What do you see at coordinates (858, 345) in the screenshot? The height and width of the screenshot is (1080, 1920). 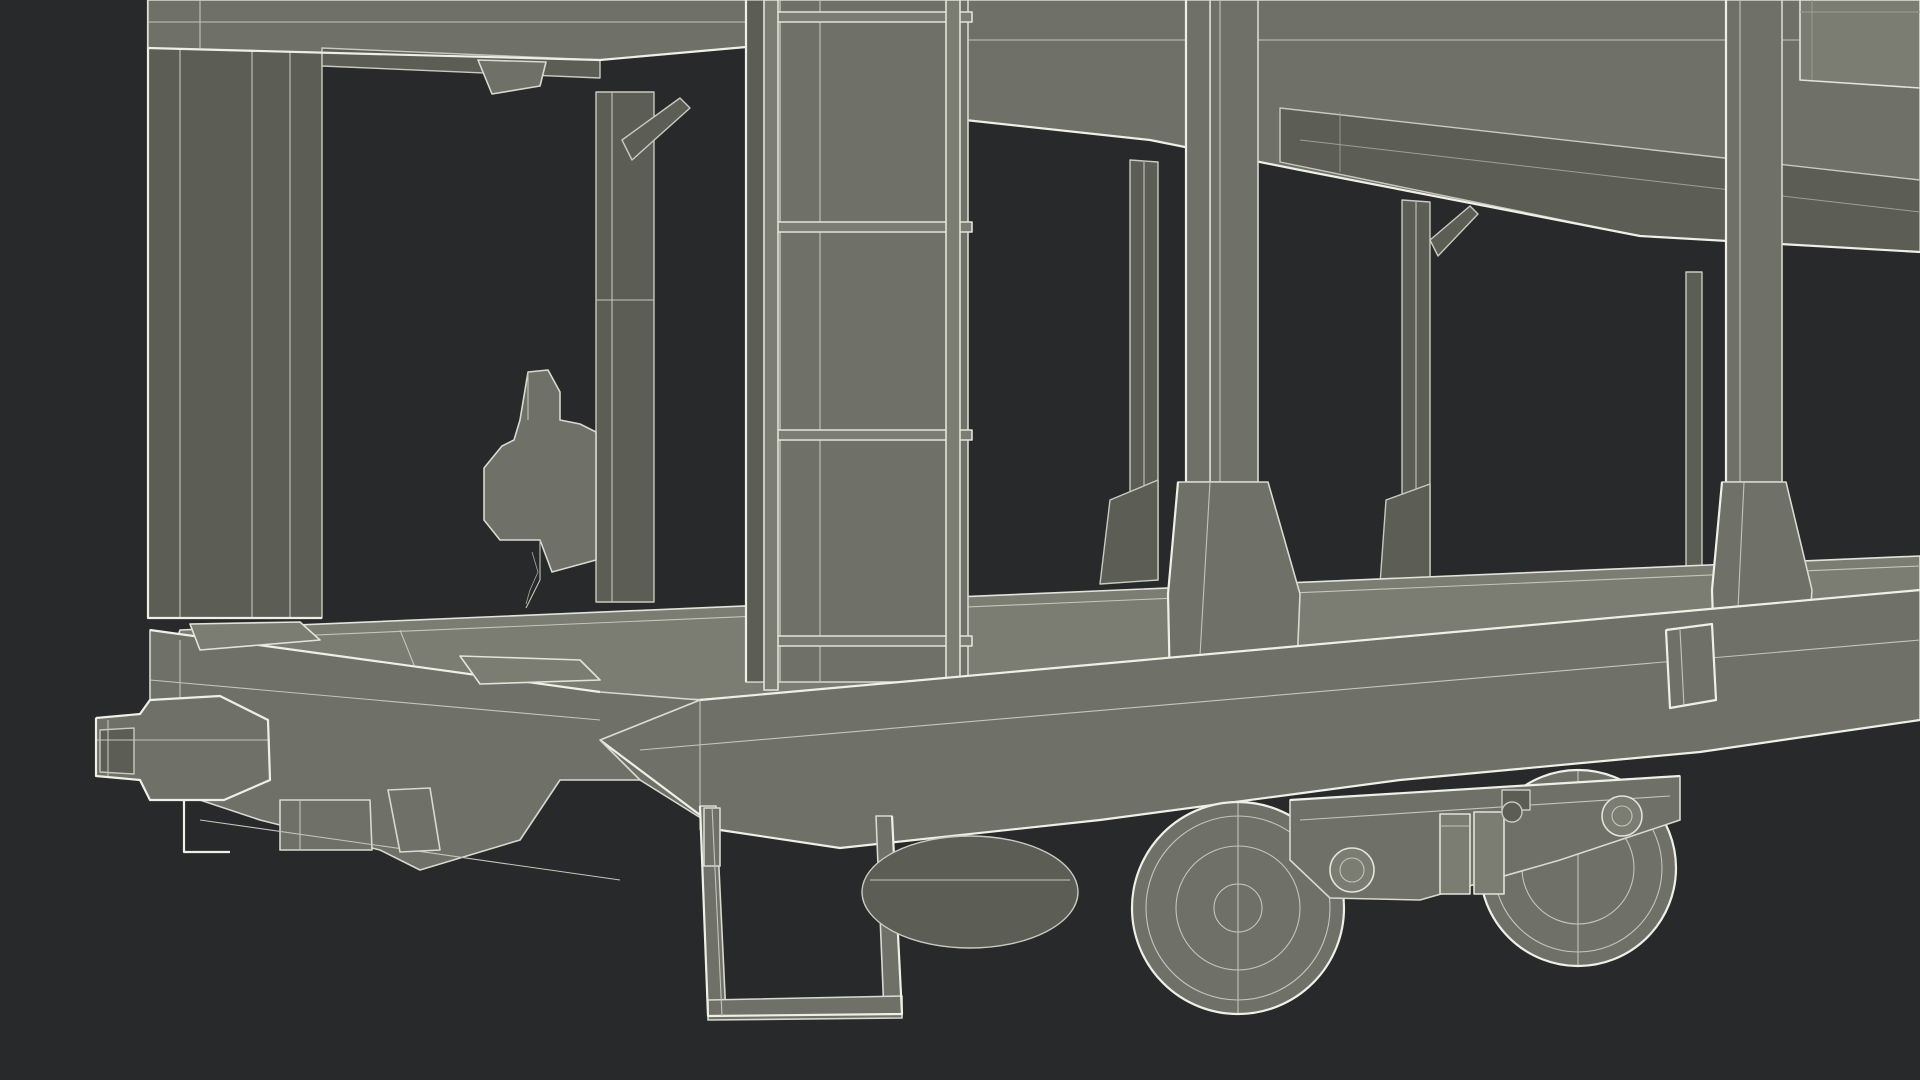 I see `ladder-post` at bounding box center [858, 345].